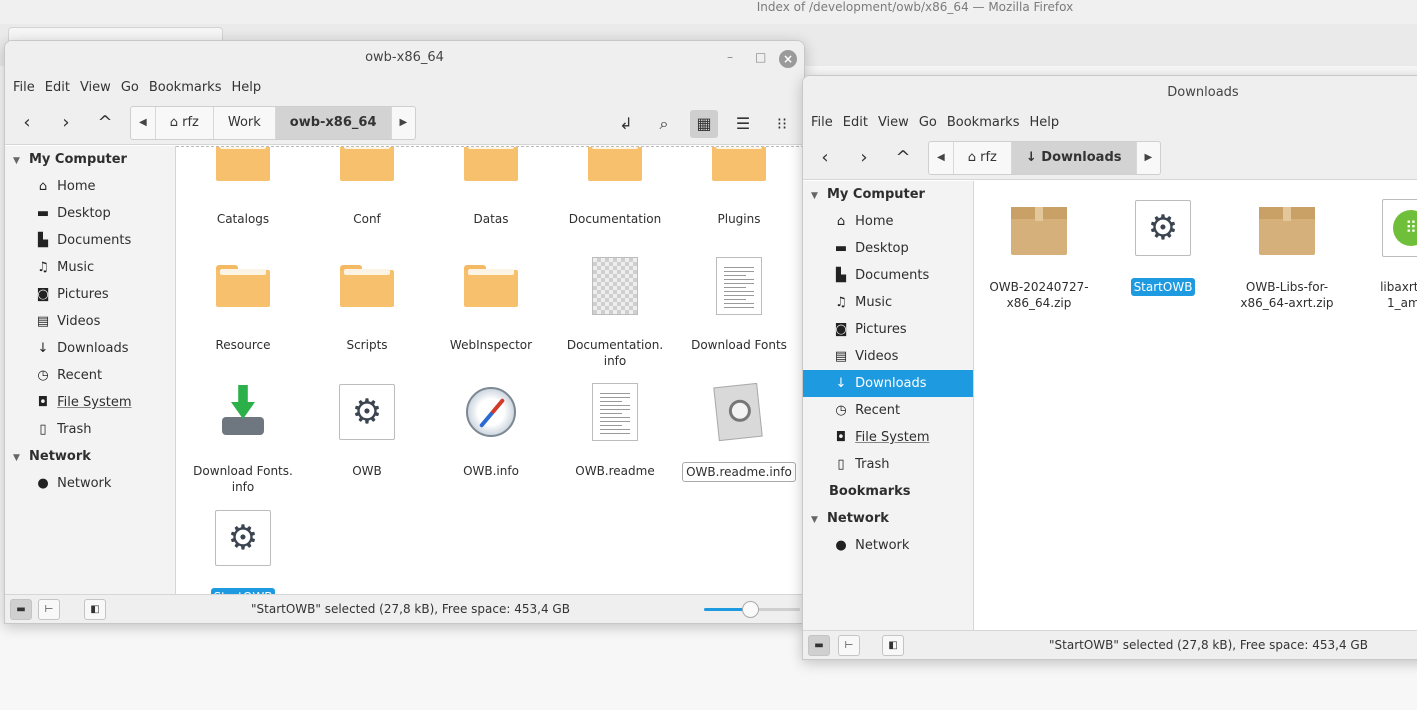 The image size is (1417, 710). What do you see at coordinates (788, 59) in the screenshot?
I see `close-button: ×` at bounding box center [788, 59].